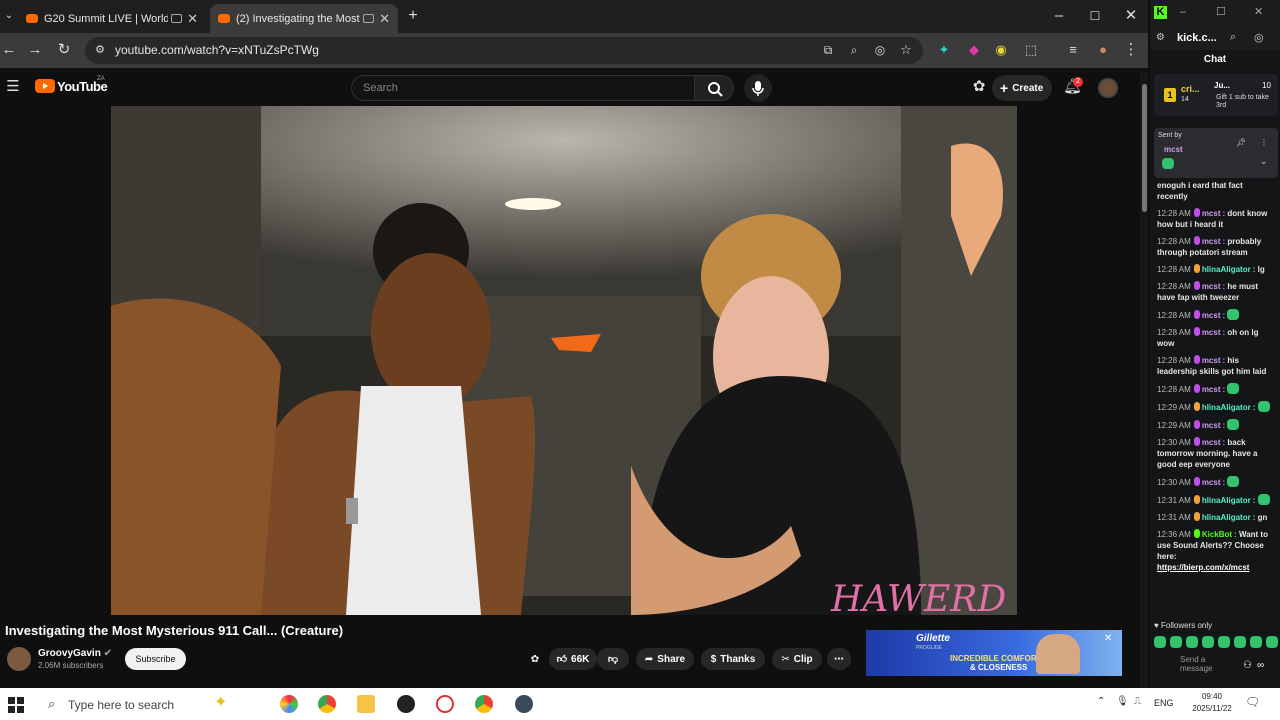 Image resolution: width=1280 pixels, height=720 pixels. What do you see at coordinates (854, 50) in the screenshot?
I see `zoom-icon: ⌕` at bounding box center [854, 50].